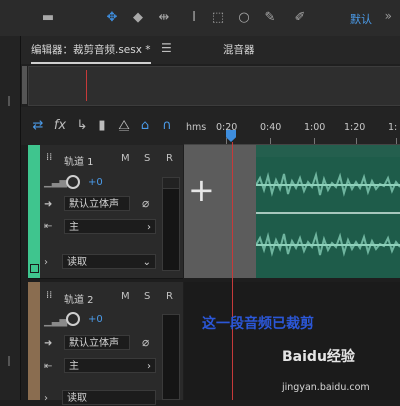  Describe the element at coordinates (326, 387) in the screenshot. I see `watermark-url: jingyan.baidu.com` at that location.